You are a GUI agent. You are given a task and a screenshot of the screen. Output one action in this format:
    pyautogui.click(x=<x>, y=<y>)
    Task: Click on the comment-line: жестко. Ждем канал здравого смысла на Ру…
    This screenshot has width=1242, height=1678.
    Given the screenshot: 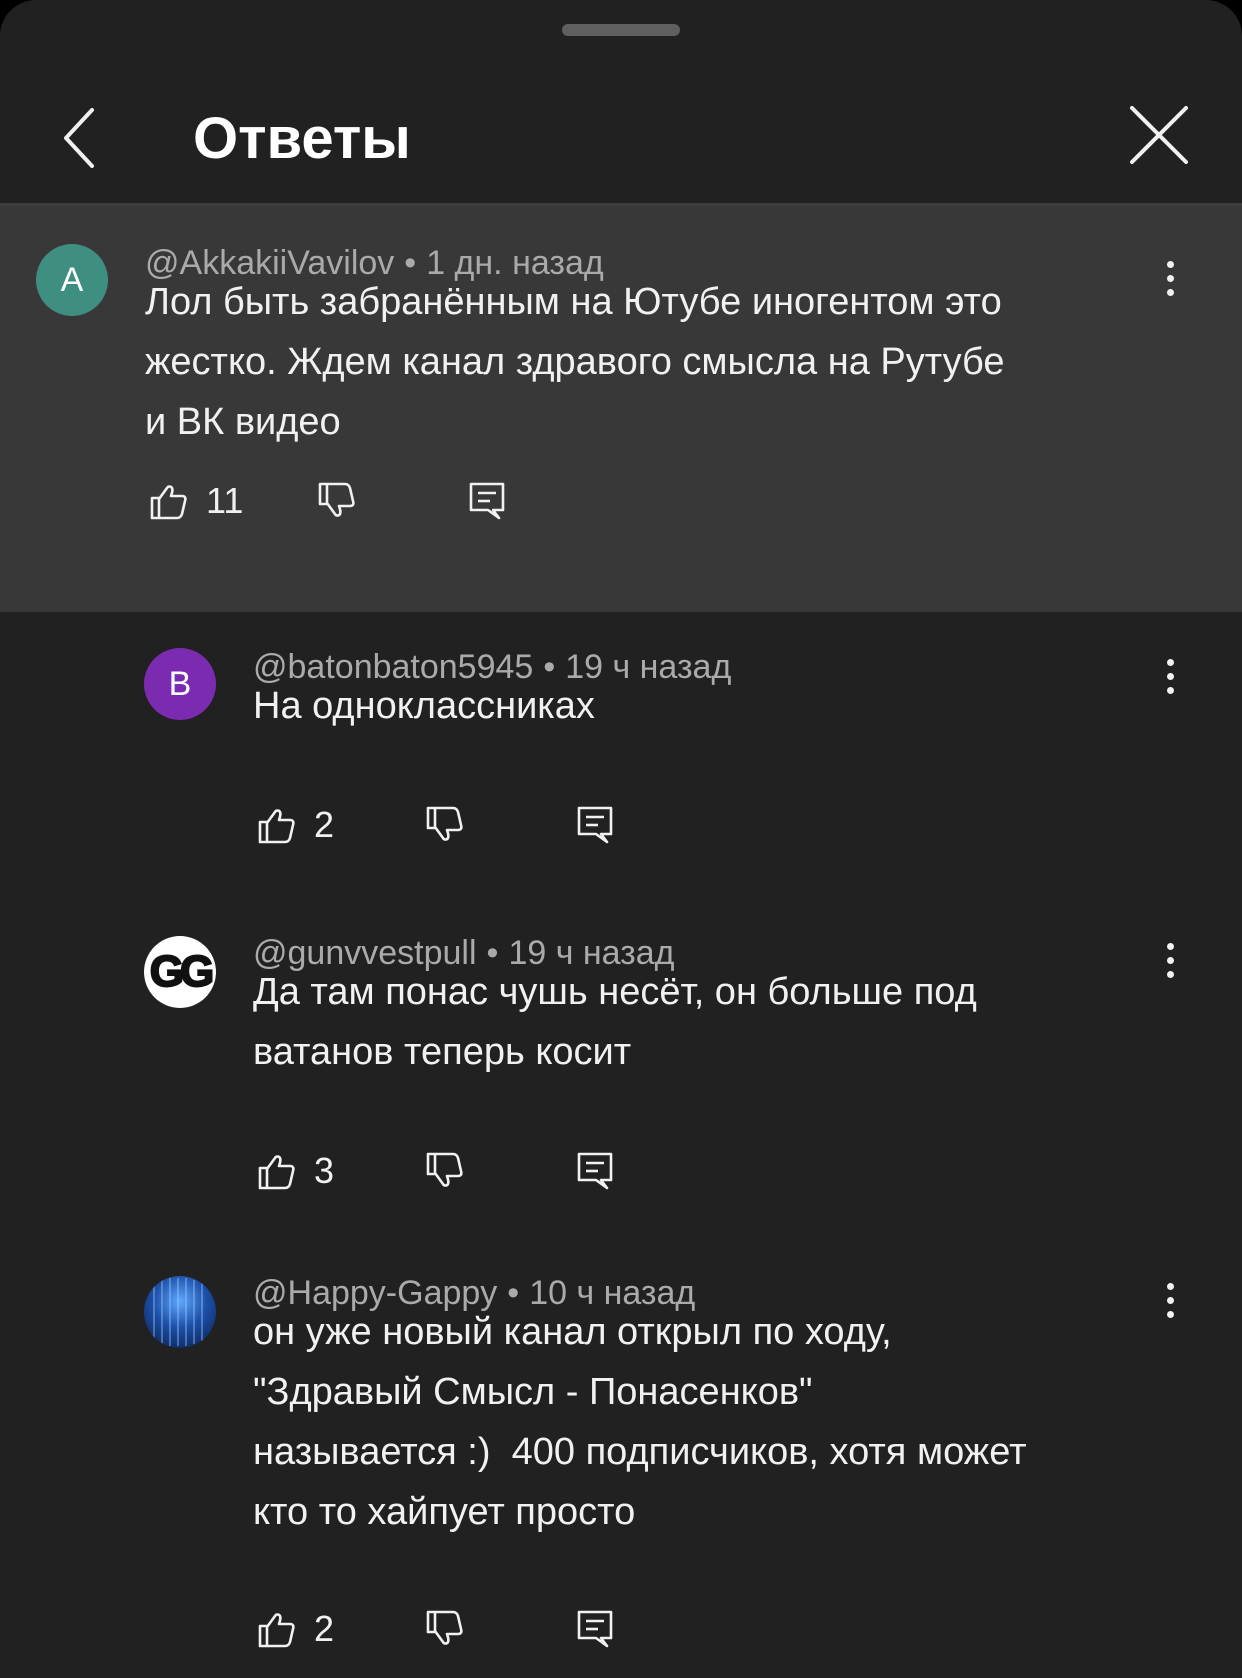 What is the action you would take?
    pyautogui.click(x=575, y=362)
    